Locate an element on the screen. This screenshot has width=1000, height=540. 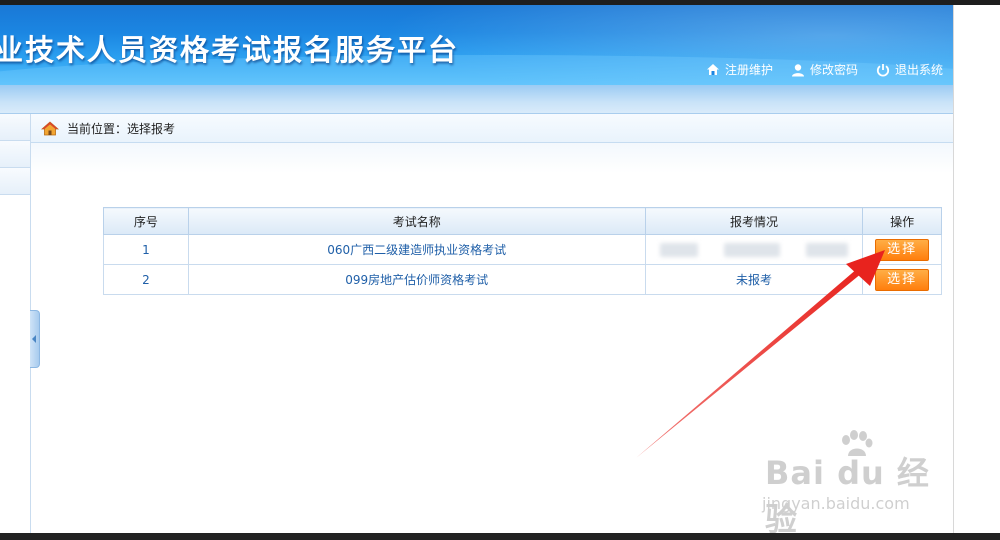
row-status-blurred is located at coordinates (754, 249).